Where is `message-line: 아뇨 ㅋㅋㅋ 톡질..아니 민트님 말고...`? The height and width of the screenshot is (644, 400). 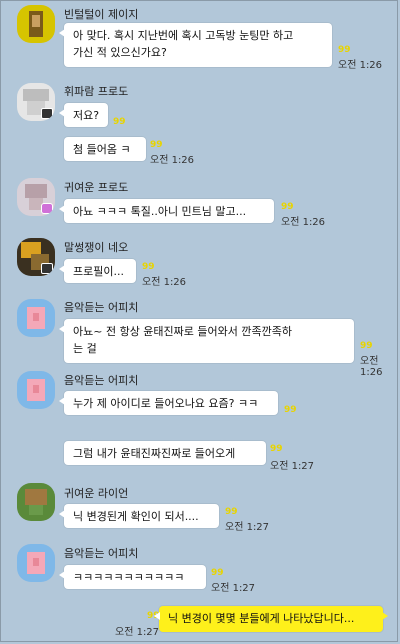
message-line: 아뇨 ㅋㅋㅋ 톡질..아니 민트님 말고... is located at coordinates (160, 211).